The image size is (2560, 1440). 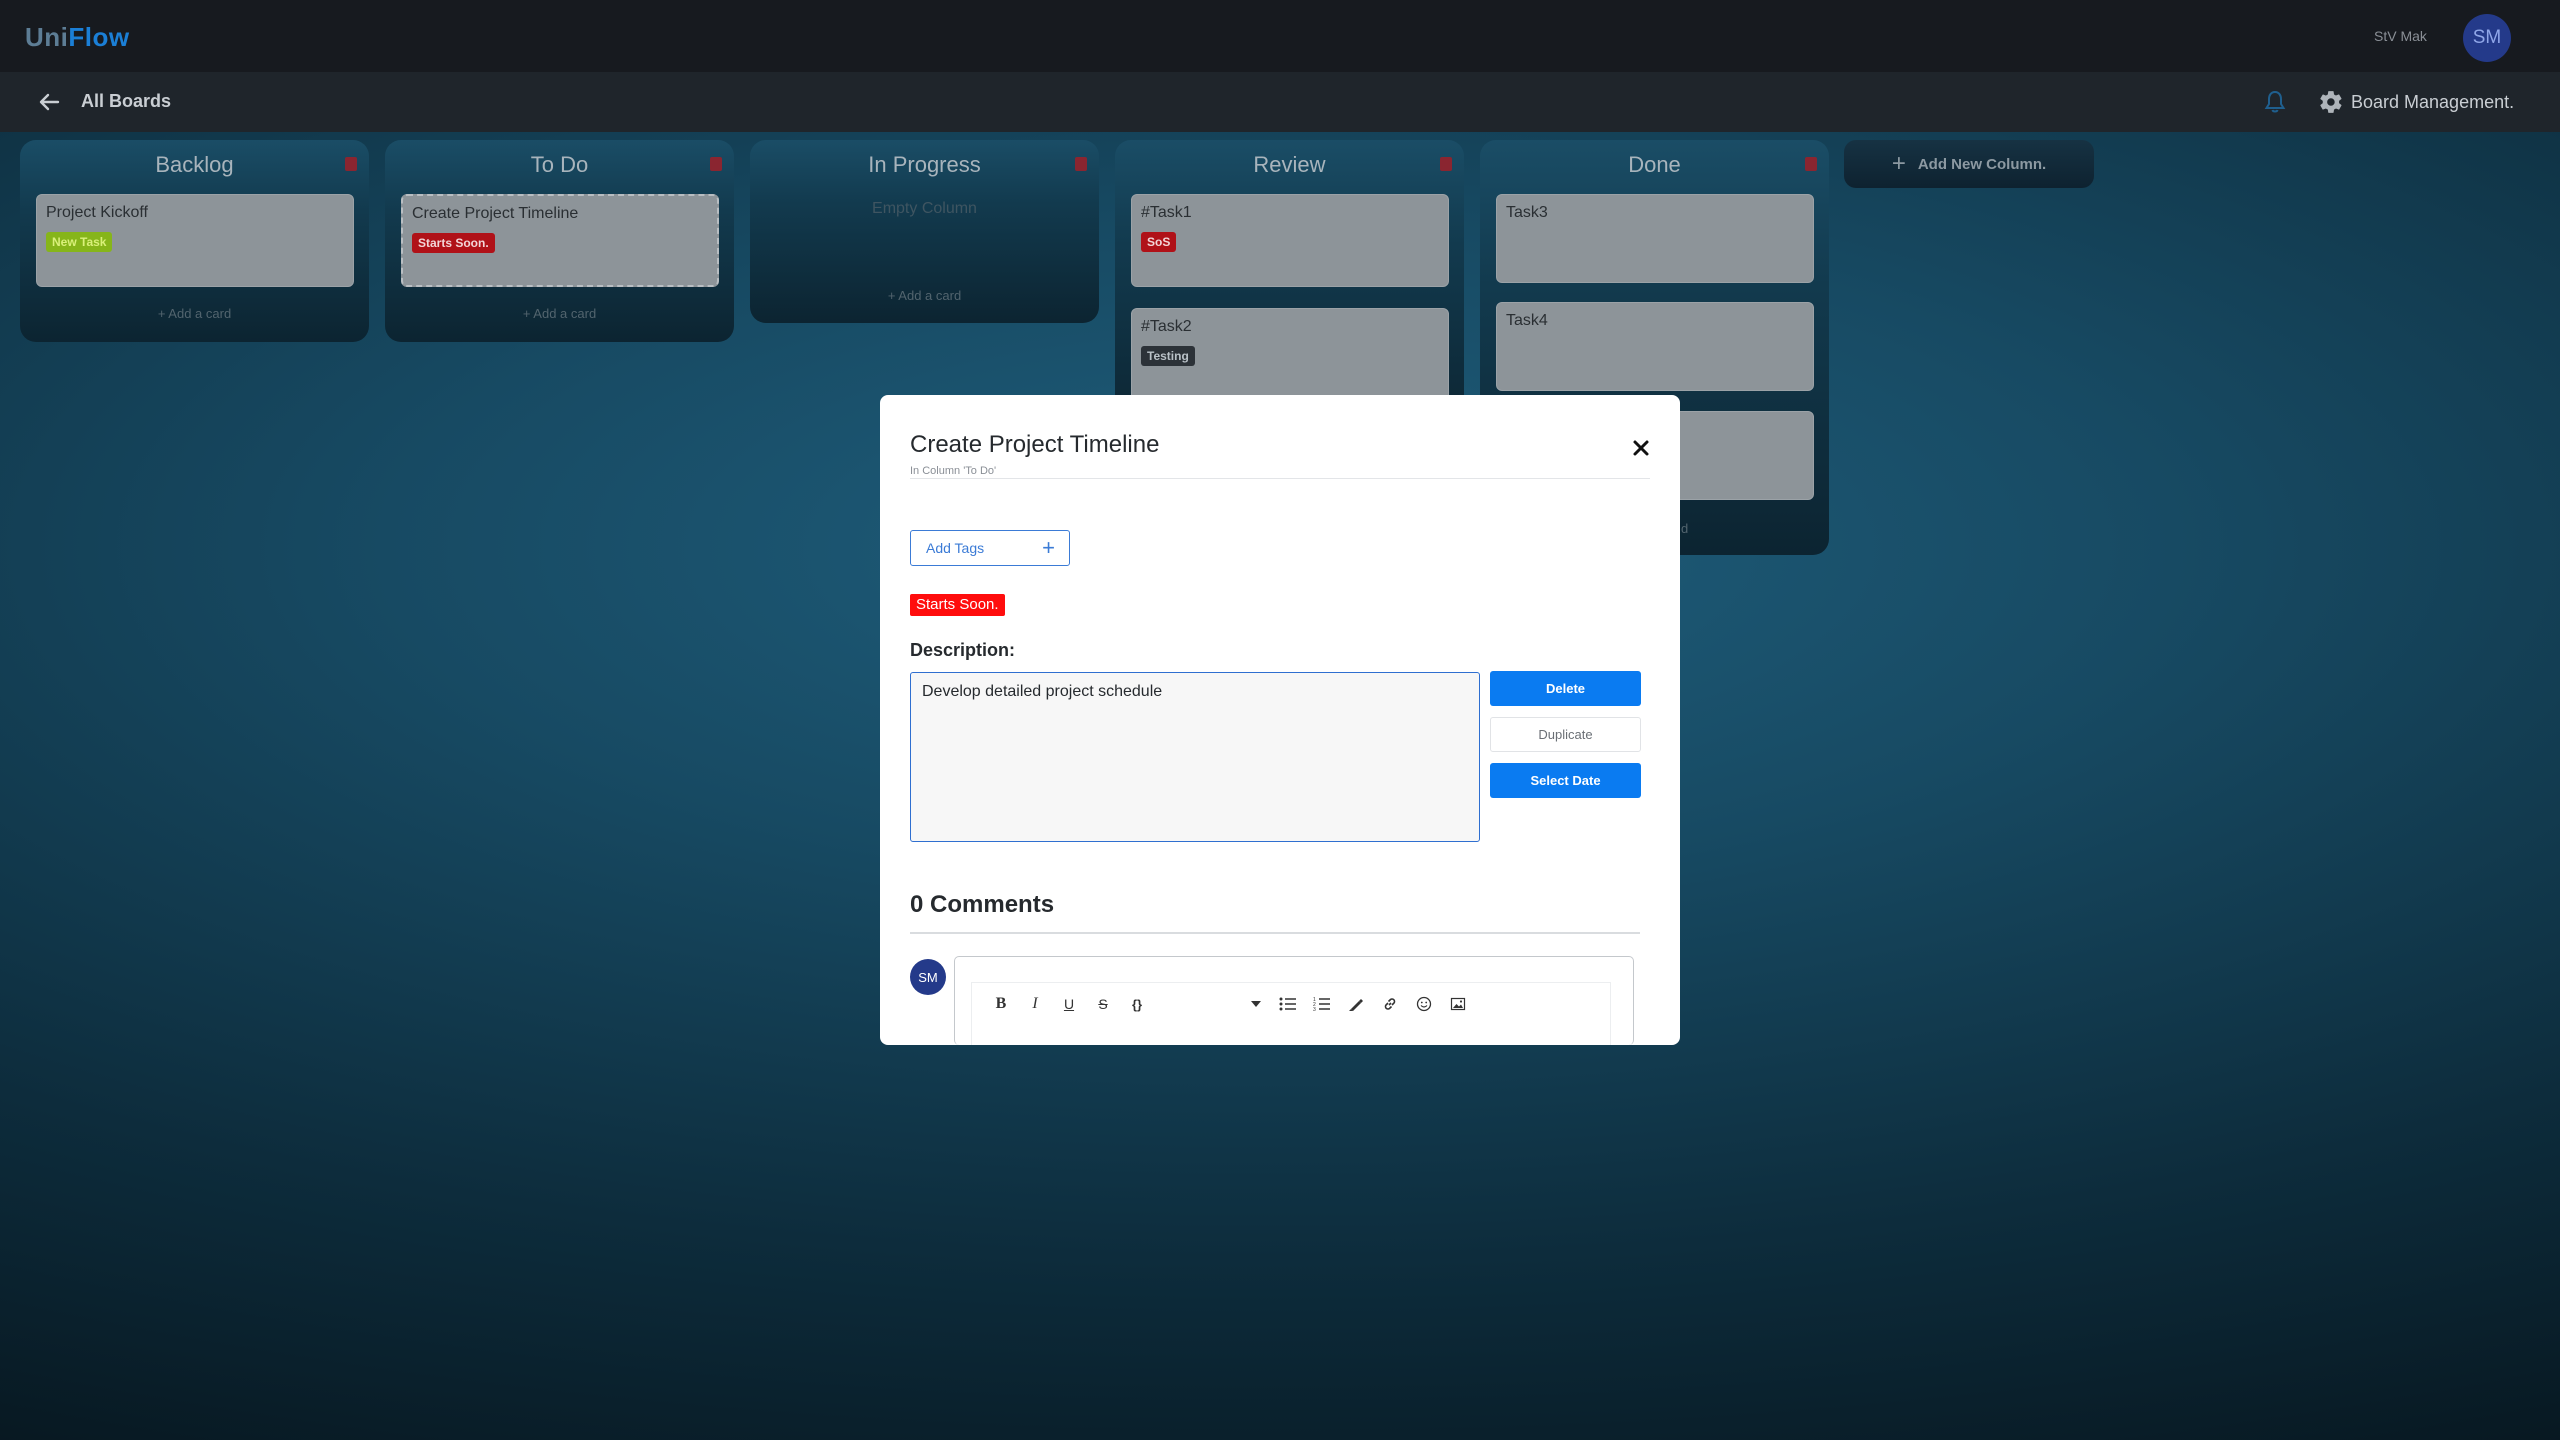 I want to click on ordered-list-icon: 1 2 3, so click(x=1321, y=1004).